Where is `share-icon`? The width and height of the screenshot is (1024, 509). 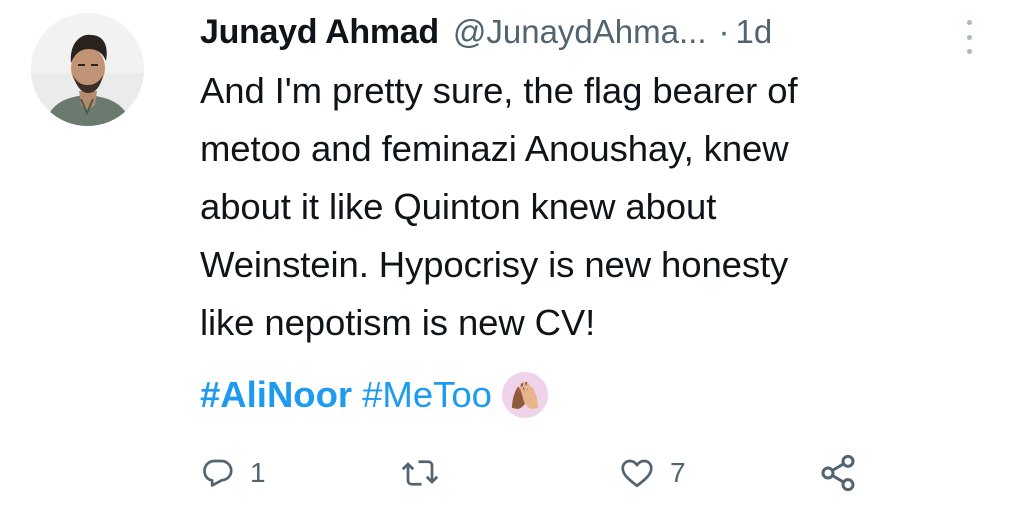
share-icon is located at coordinates (838, 473).